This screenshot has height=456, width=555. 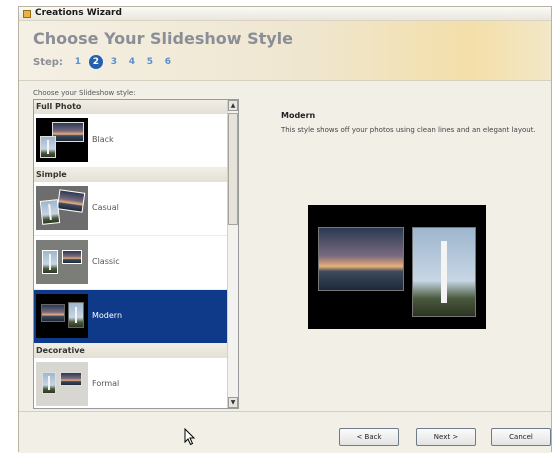 I want to click on scroll-up-icon: ▲, so click(x=233, y=105).